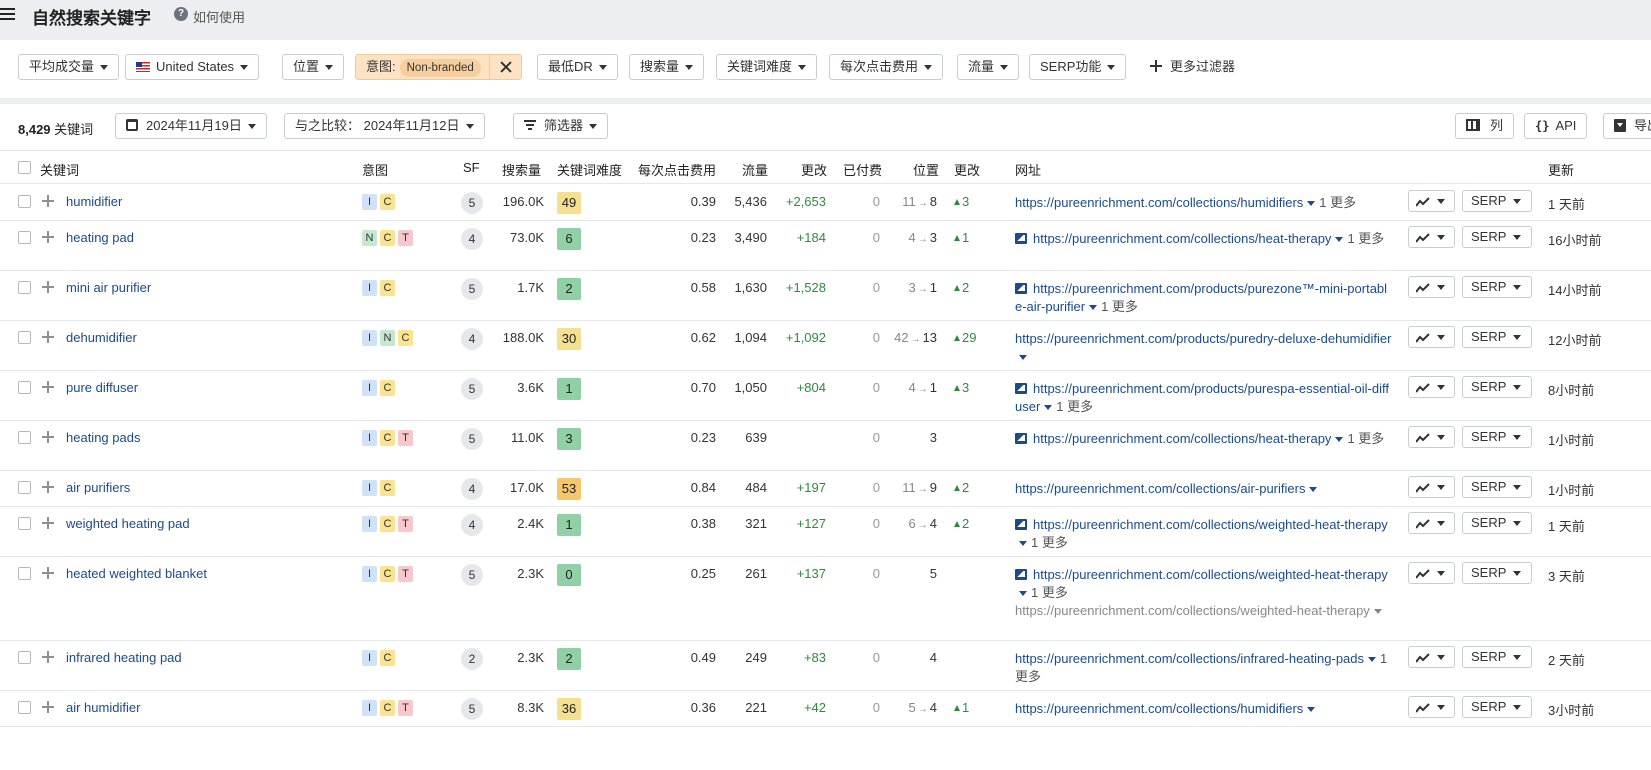 This screenshot has width=1651, height=770. What do you see at coordinates (988, 67) in the screenshot?
I see `traffic-filter: 流量` at bounding box center [988, 67].